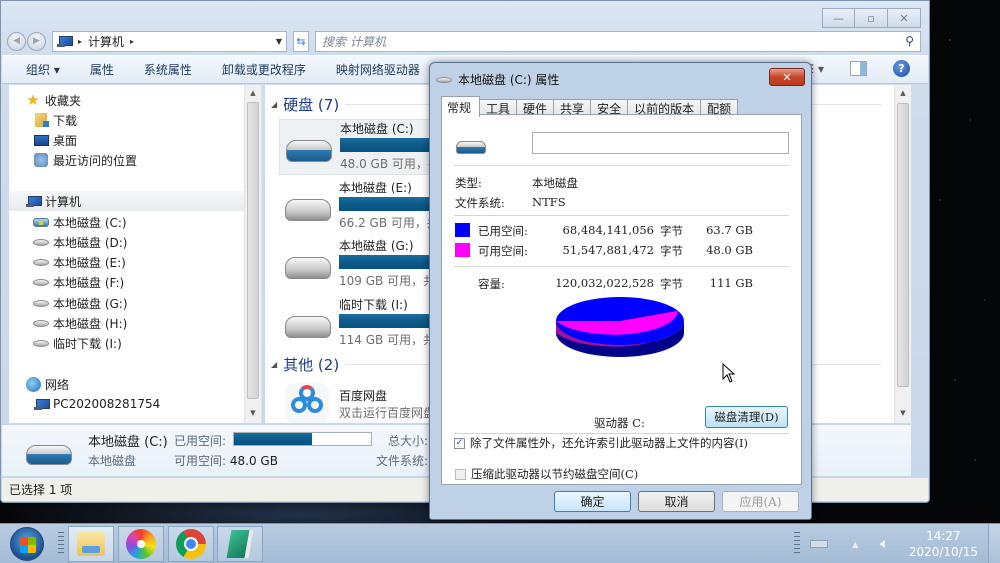 This screenshot has width=1000, height=563. I want to click on drive-label-input, so click(660, 143).